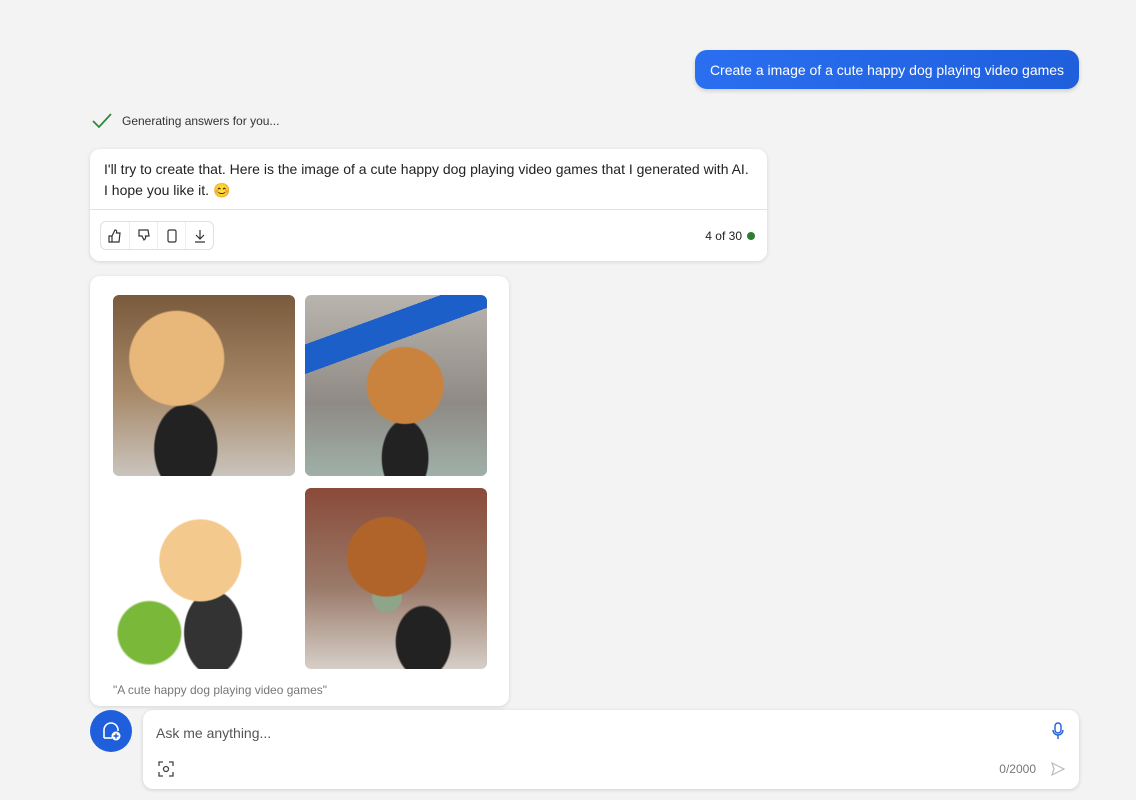 This screenshot has height=800, width=1136. I want to click on new-chat-icon, so click(112, 731).